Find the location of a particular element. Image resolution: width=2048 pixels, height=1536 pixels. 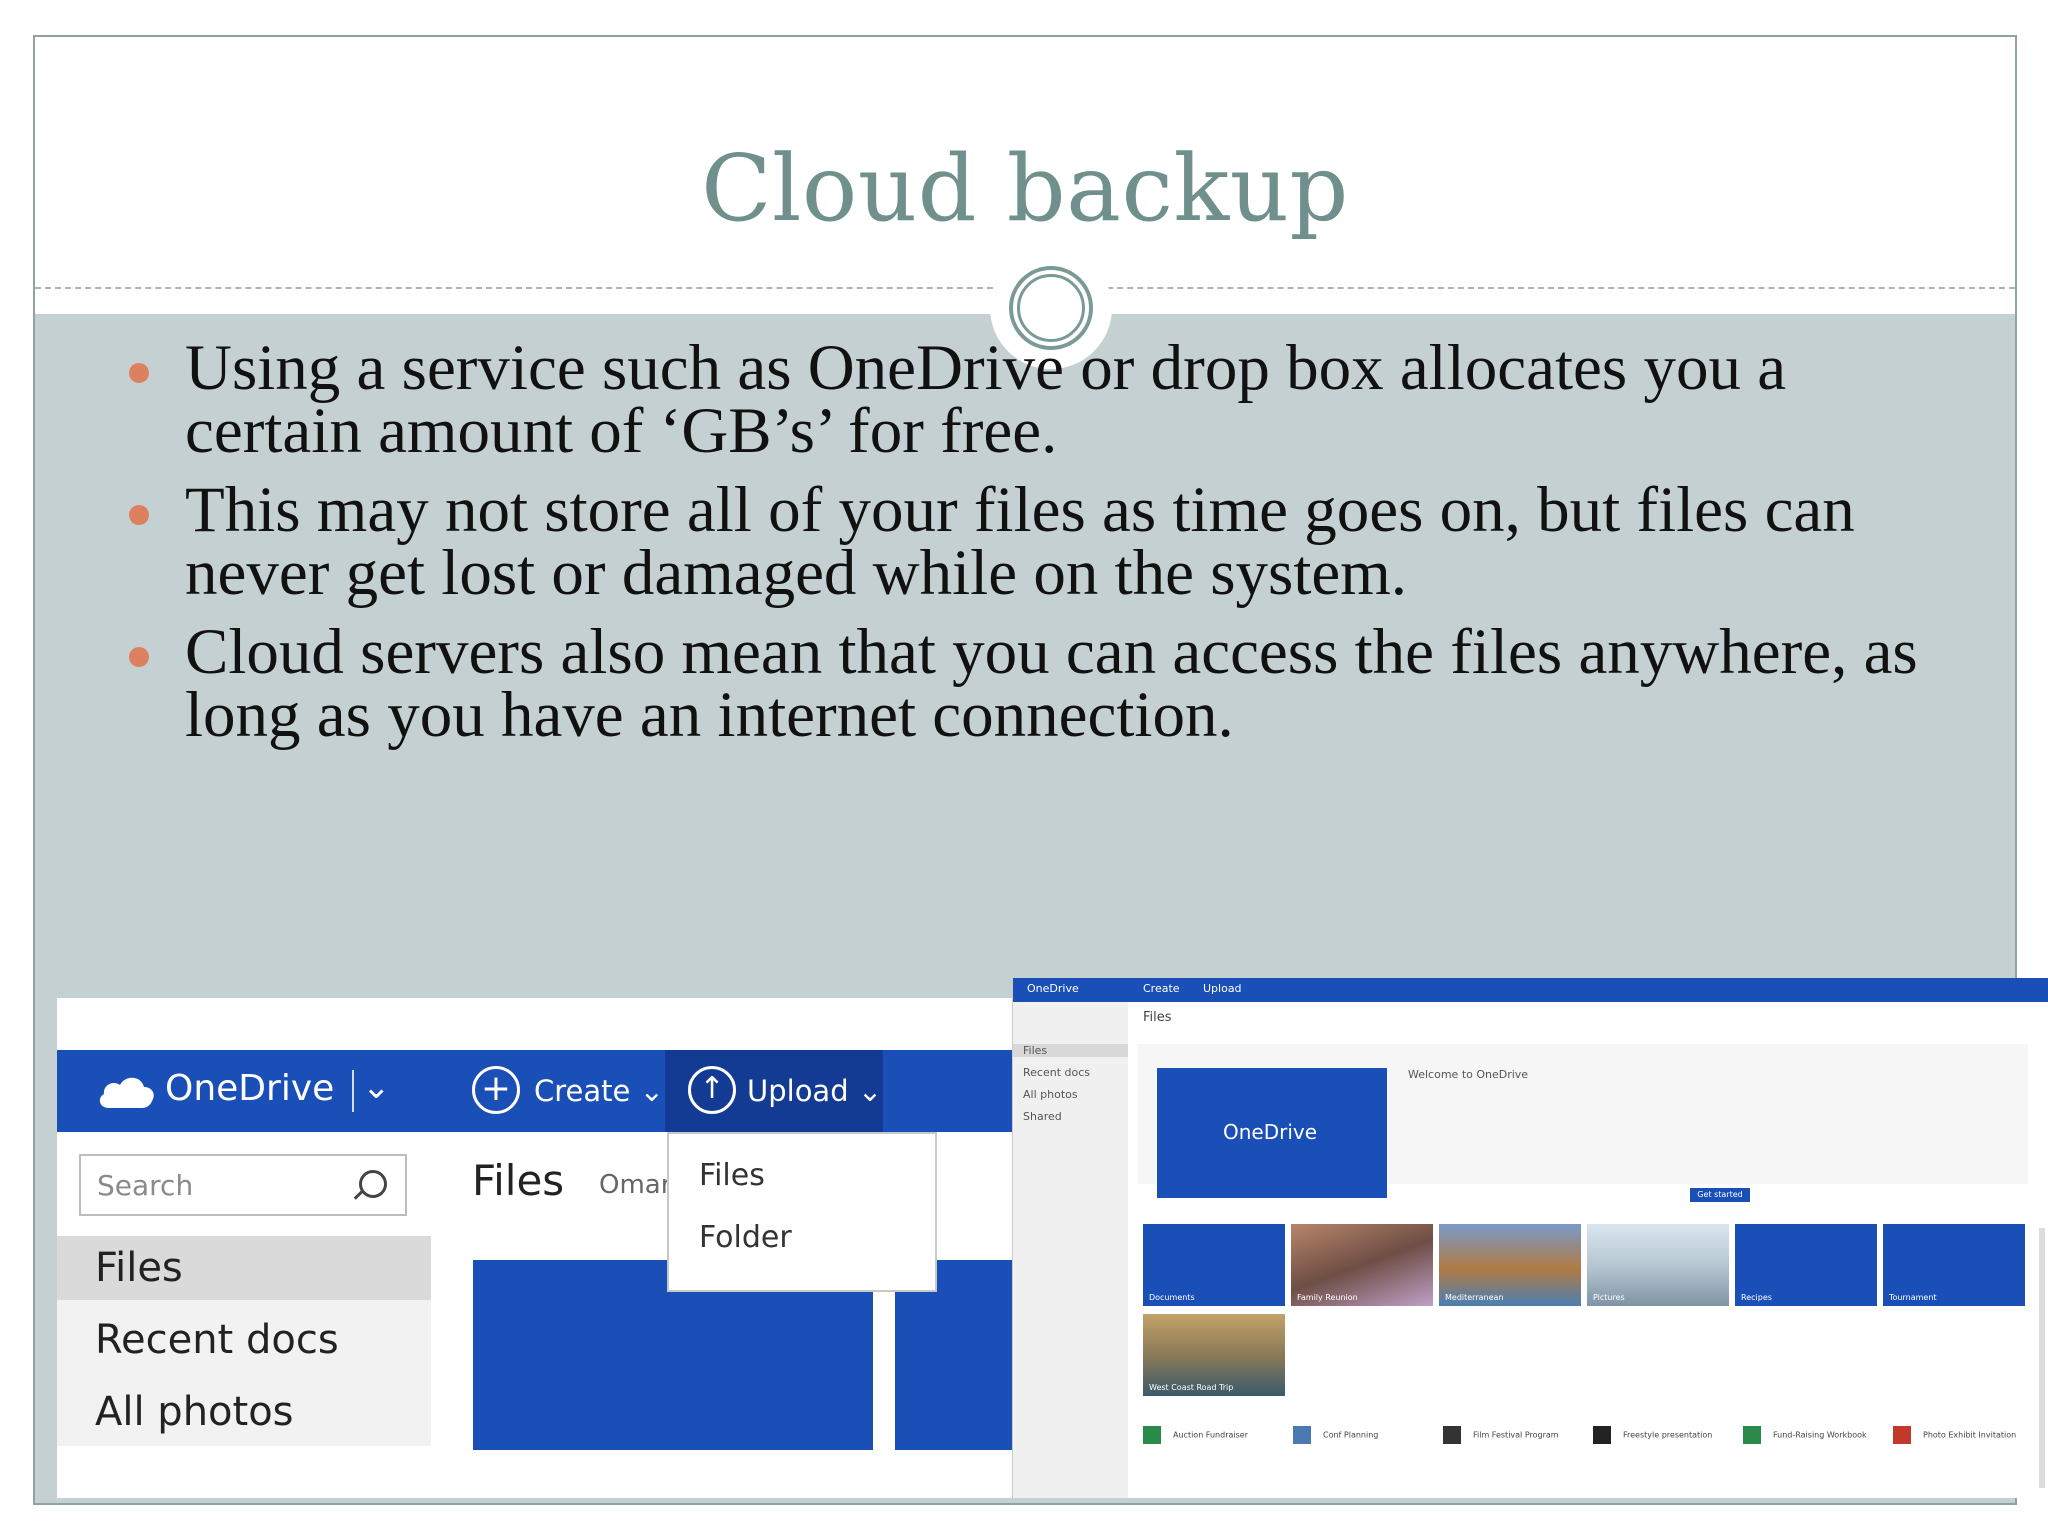

welcome-title: Welcome to OneDrive is located at coordinates (1468, 1074).